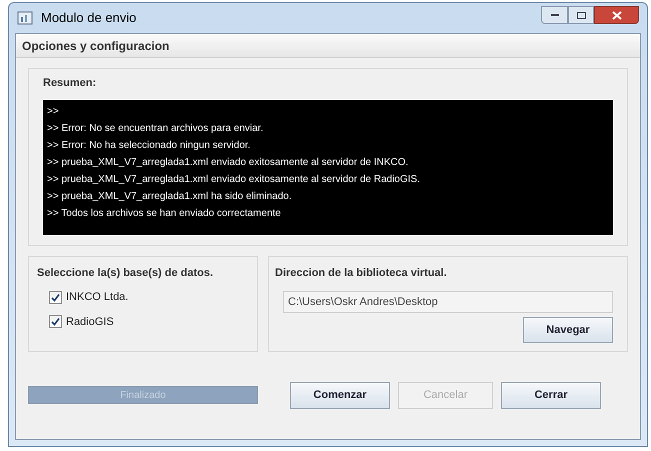  What do you see at coordinates (97, 297) in the screenshot?
I see `checkbox-label: INKCO Ltda.` at bounding box center [97, 297].